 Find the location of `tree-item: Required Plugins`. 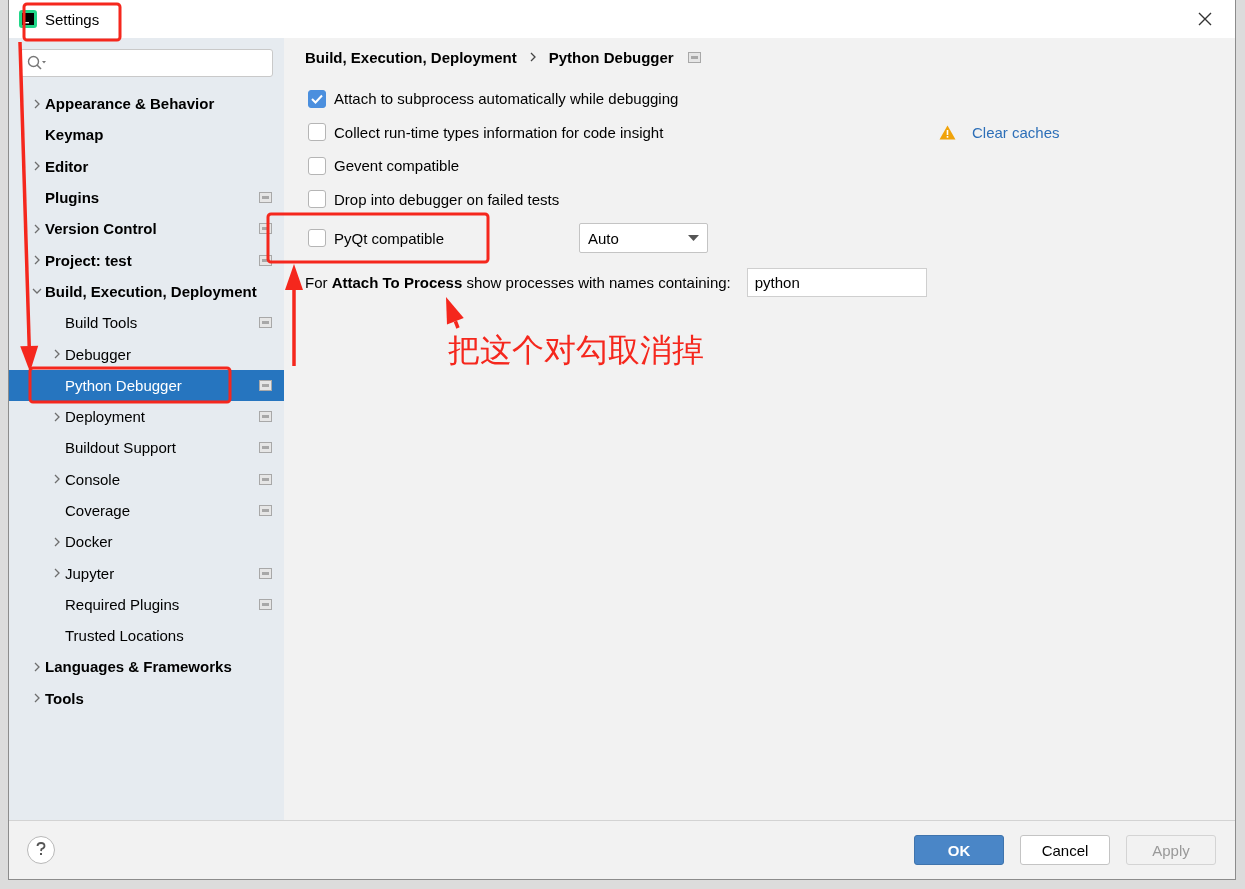

tree-item: Required Plugins is located at coordinates (146, 604).